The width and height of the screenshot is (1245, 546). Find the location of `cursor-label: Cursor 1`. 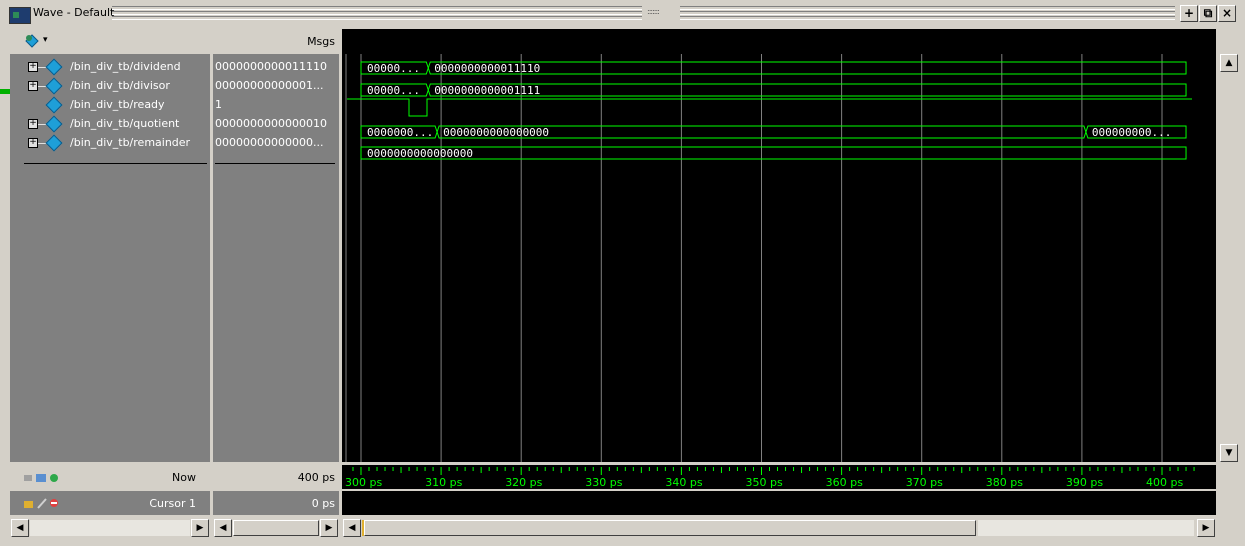

cursor-label: Cursor 1 is located at coordinates (172, 503).